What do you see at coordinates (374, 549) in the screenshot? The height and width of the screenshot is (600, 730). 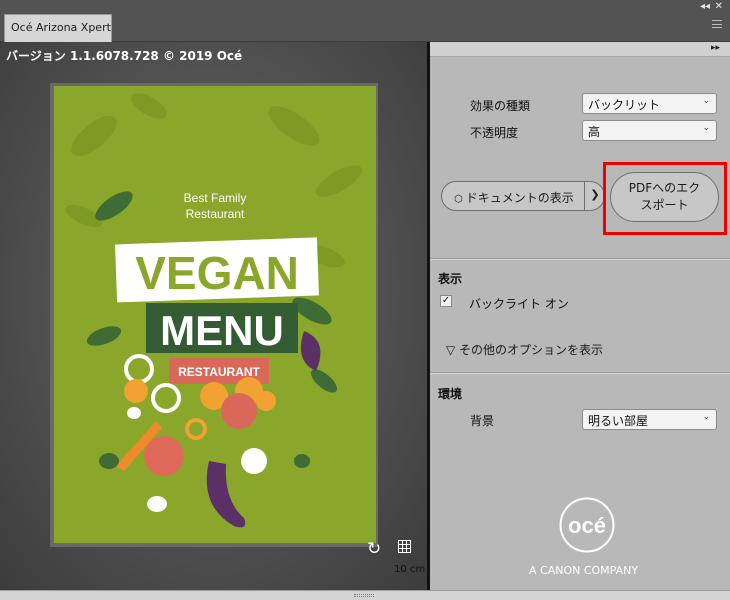 I see `rotate-icon: ↻` at bounding box center [374, 549].